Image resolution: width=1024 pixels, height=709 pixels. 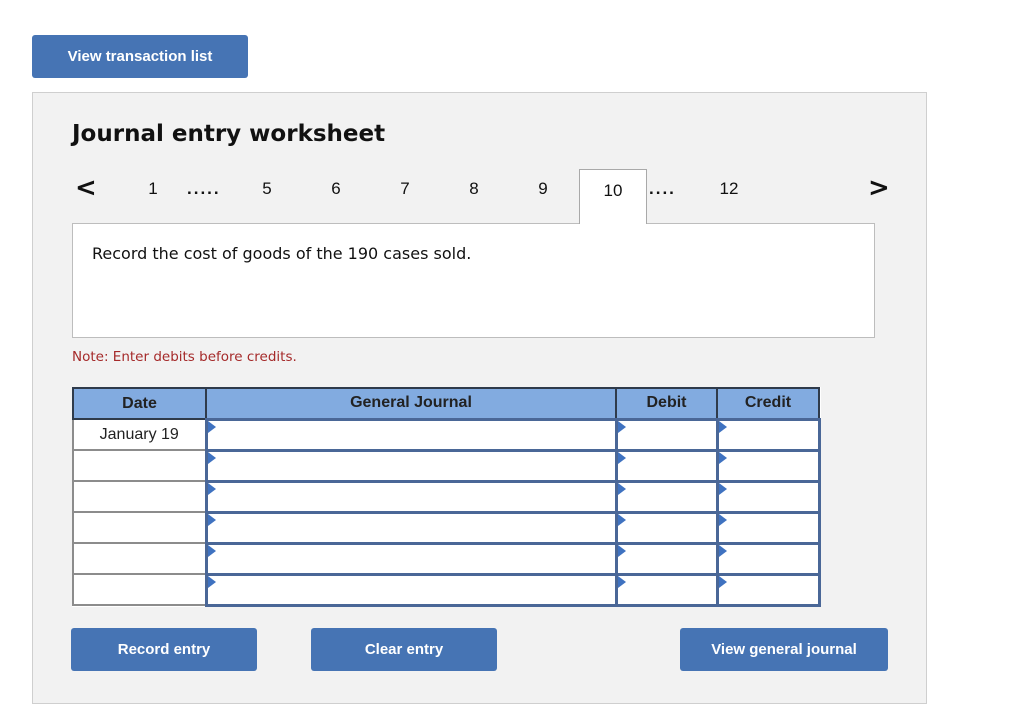 What do you see at coordinates (768, 403) in the screenshot?
I see `column-header-credit: Credit` at bounding box center [768, 403].